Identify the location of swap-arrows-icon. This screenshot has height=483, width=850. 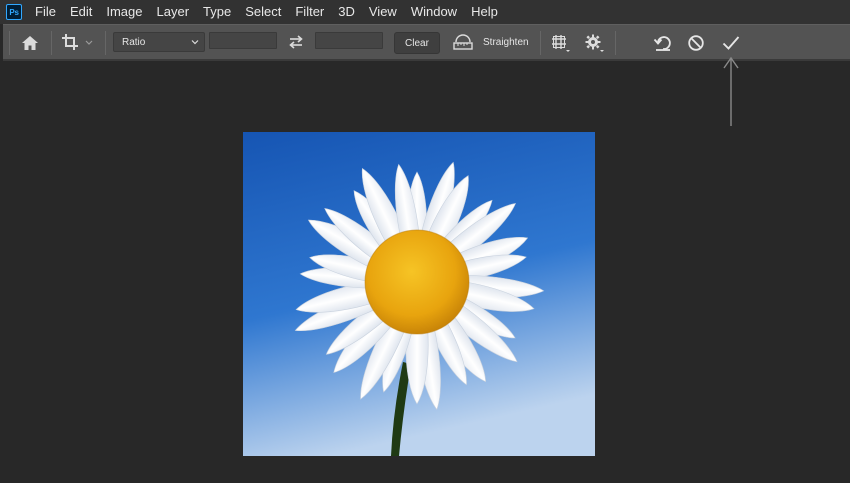
(296, 42).